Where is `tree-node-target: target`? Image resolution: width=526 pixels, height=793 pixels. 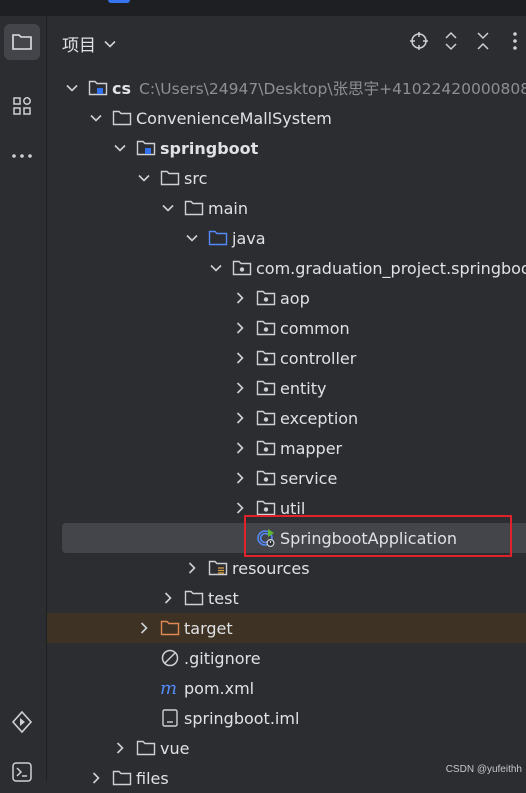 tree-node-target: target is located at coordinates (286, 628).